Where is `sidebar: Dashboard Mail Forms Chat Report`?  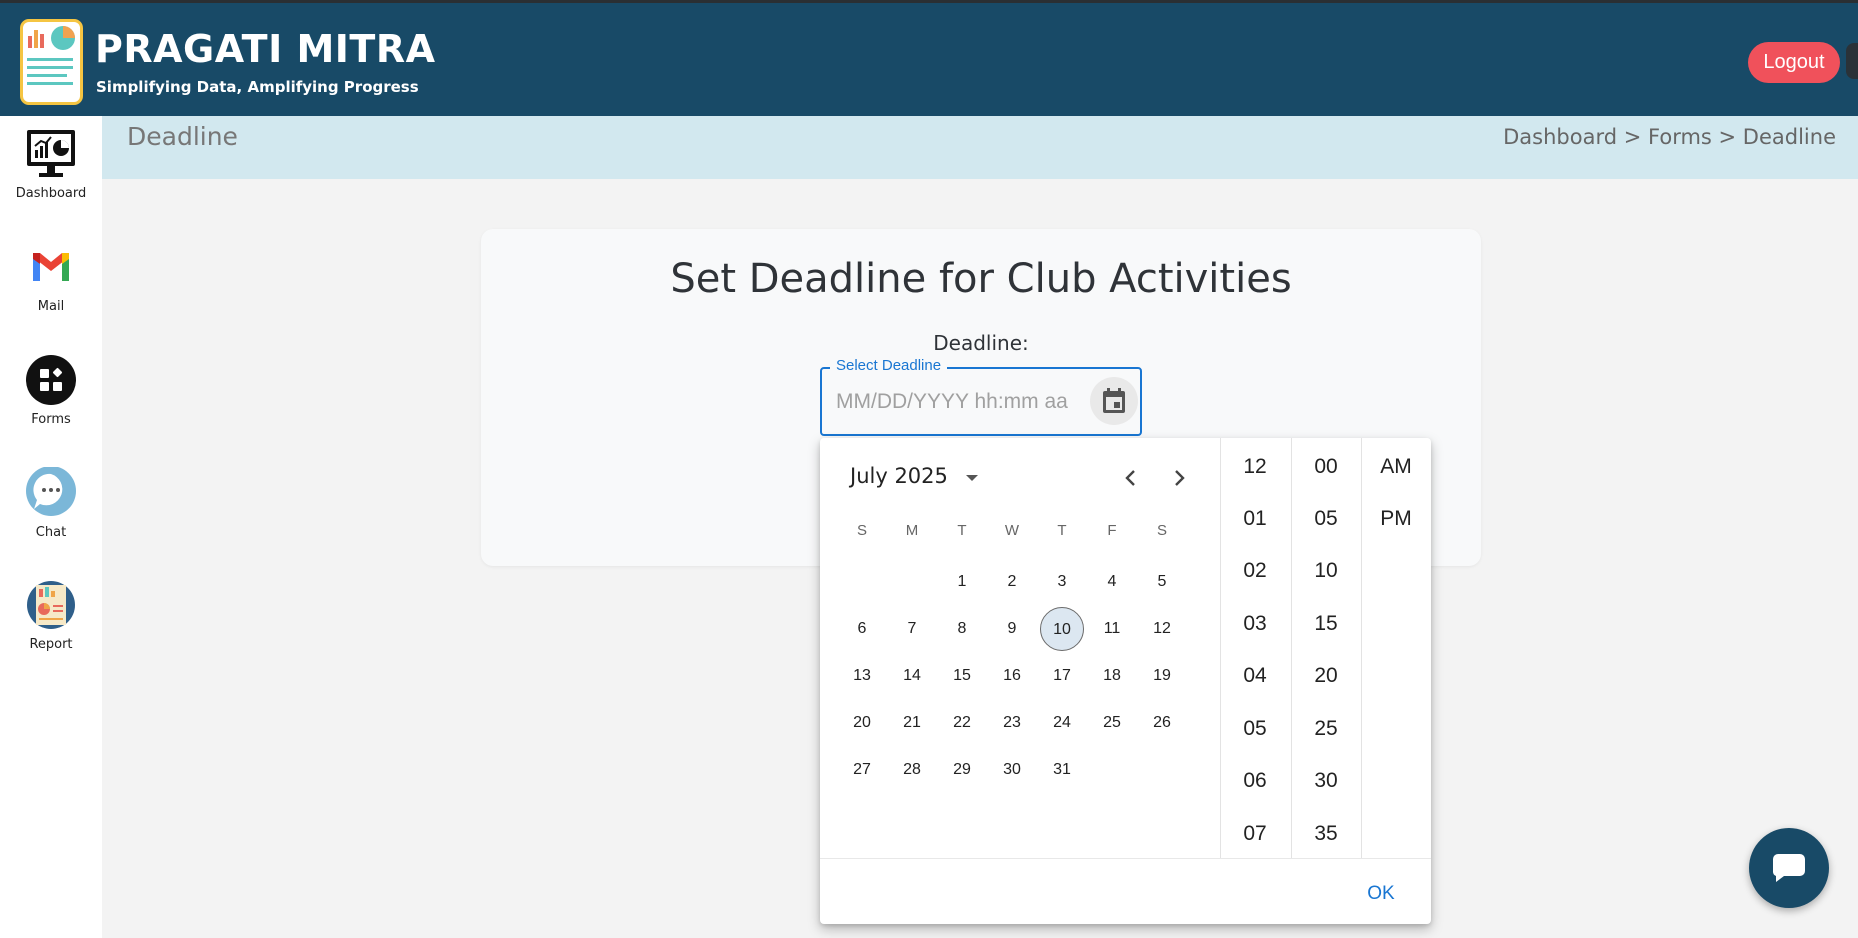
sidebar: Dashboard Mail Forms Chat Report is located at coordinates (51, 527).